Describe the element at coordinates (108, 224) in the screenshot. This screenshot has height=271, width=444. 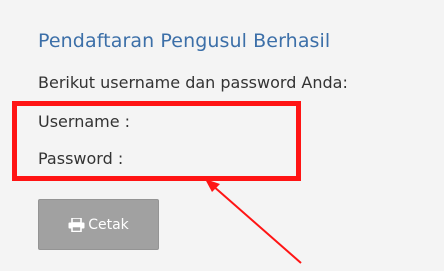
I see `print-button-label: Cetak` at that location.